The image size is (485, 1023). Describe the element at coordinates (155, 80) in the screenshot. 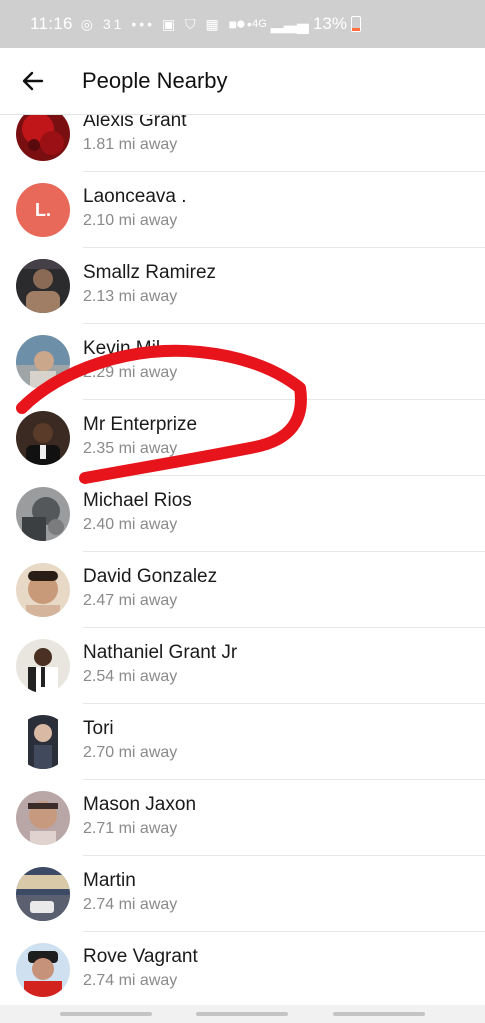

I see `page-title: People Nearby` at that location.